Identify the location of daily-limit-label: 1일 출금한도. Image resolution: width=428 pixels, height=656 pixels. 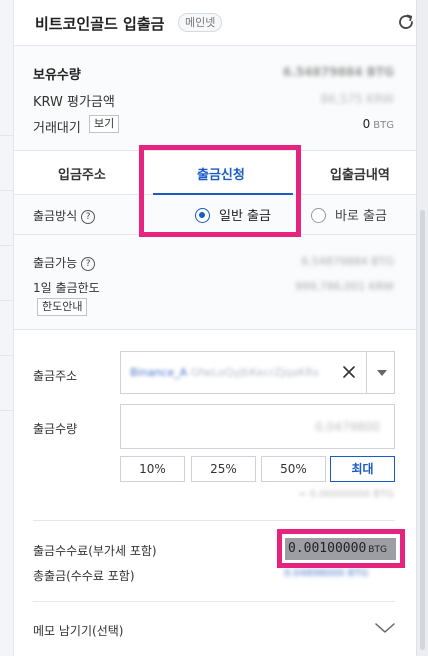
(66, 288).